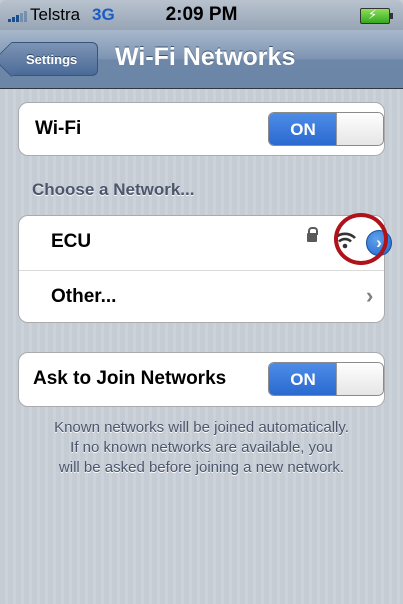  I want to click on ask-to-join-toggle: ON, so click(326, 379).